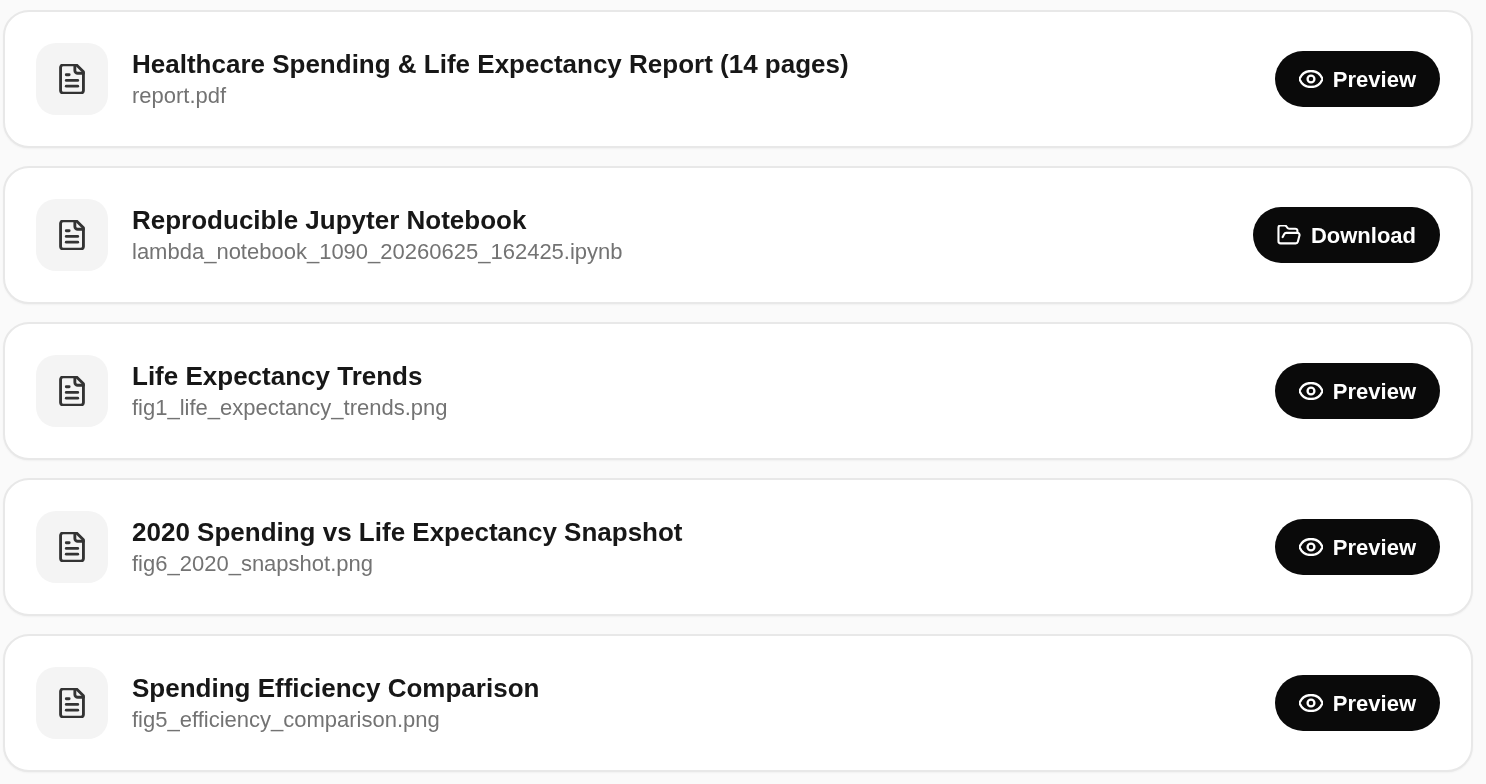  What do you see at coordinates (378, 252) in the screenshot?
I see `file-name: lambda_notebook_1090_20260625_162425.ipynb` at bounding box center [378, 252].